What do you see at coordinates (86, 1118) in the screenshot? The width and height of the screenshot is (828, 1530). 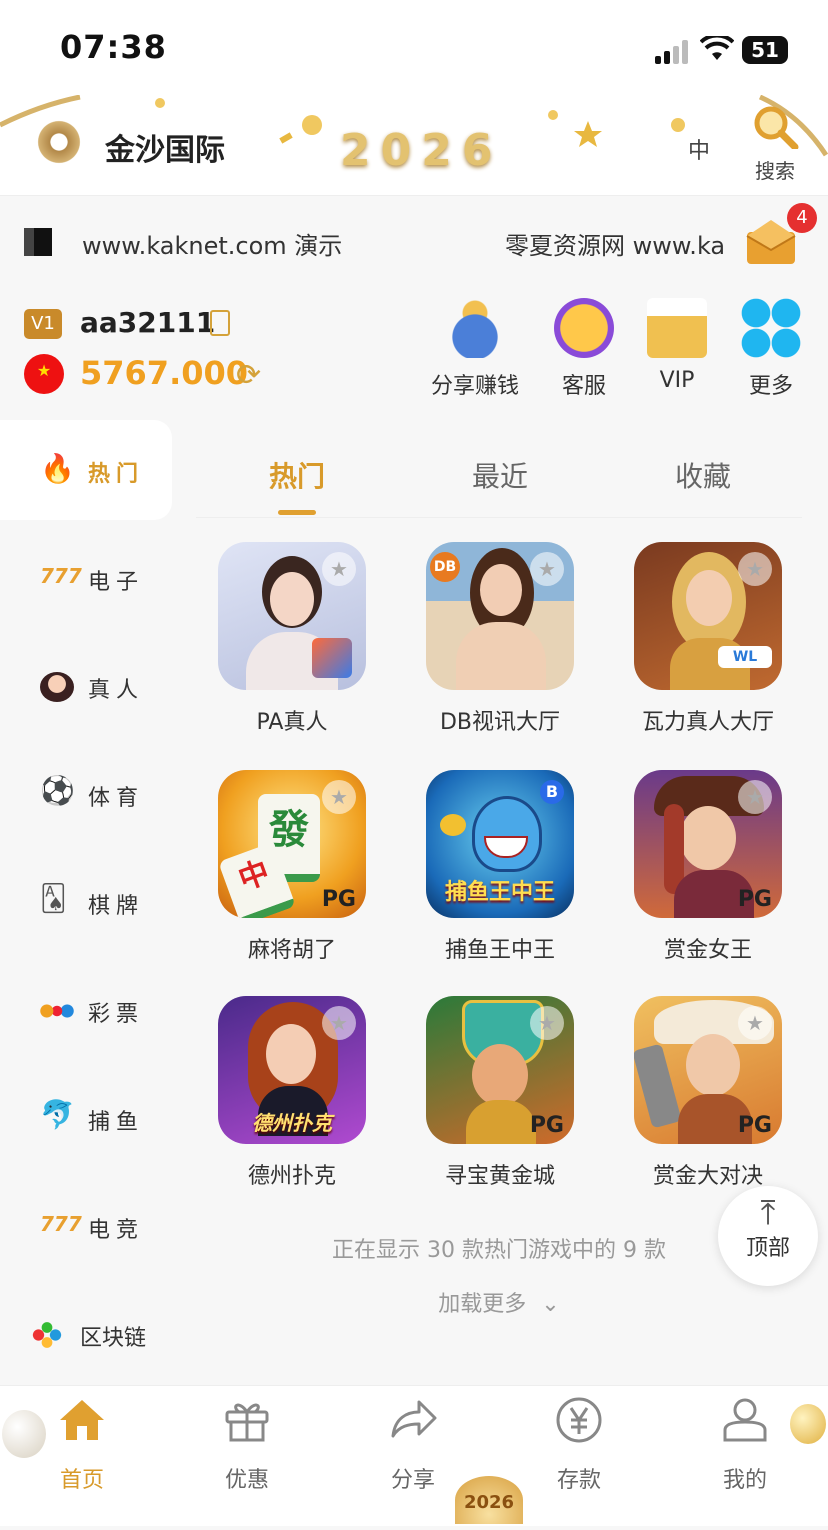 I see `sidebar-item-fishing: 🐬 捕鱼` at bounding box center [86, 1118].